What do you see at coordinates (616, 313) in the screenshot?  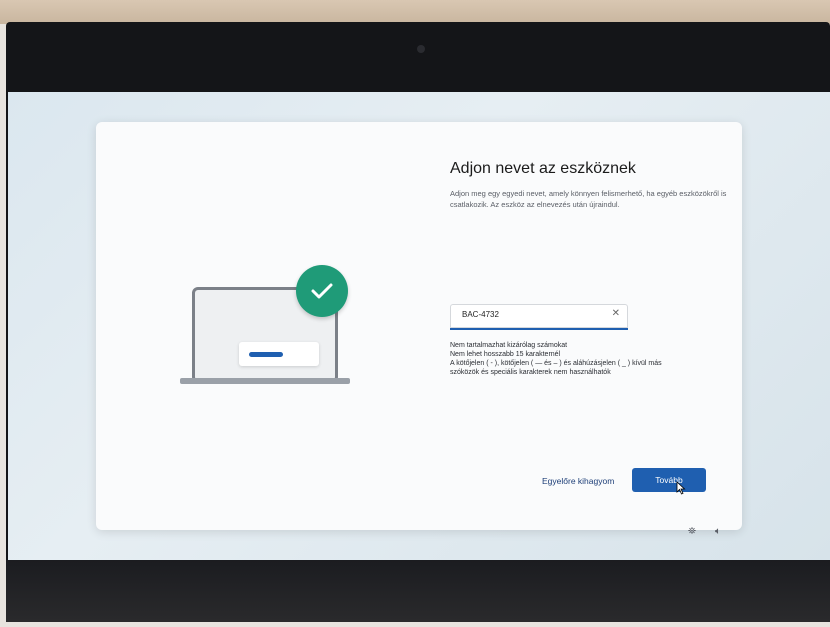 I see `clear-icon: ✕` at bounding box center [616, 313].